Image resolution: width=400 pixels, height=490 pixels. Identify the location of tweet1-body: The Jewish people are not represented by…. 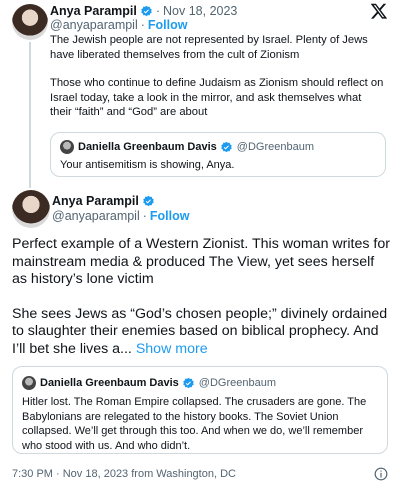
(218, 76).